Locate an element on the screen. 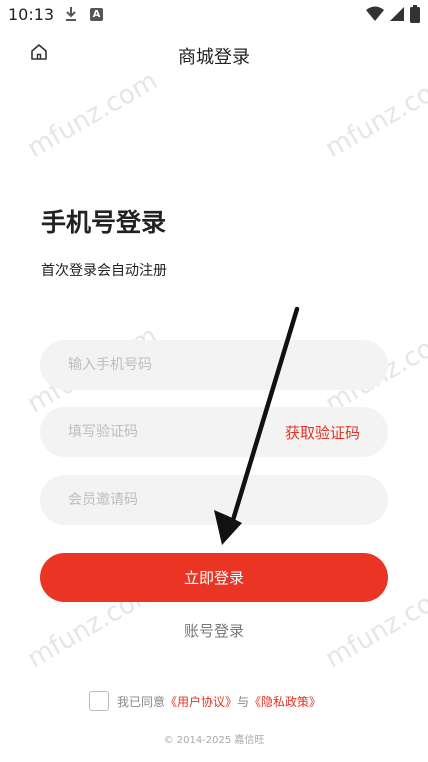 Image resolution: width=428 pixels, height=762 pixels. copyright: © 2014-2025 嘉信旺 is located at coordinates (214, 740).